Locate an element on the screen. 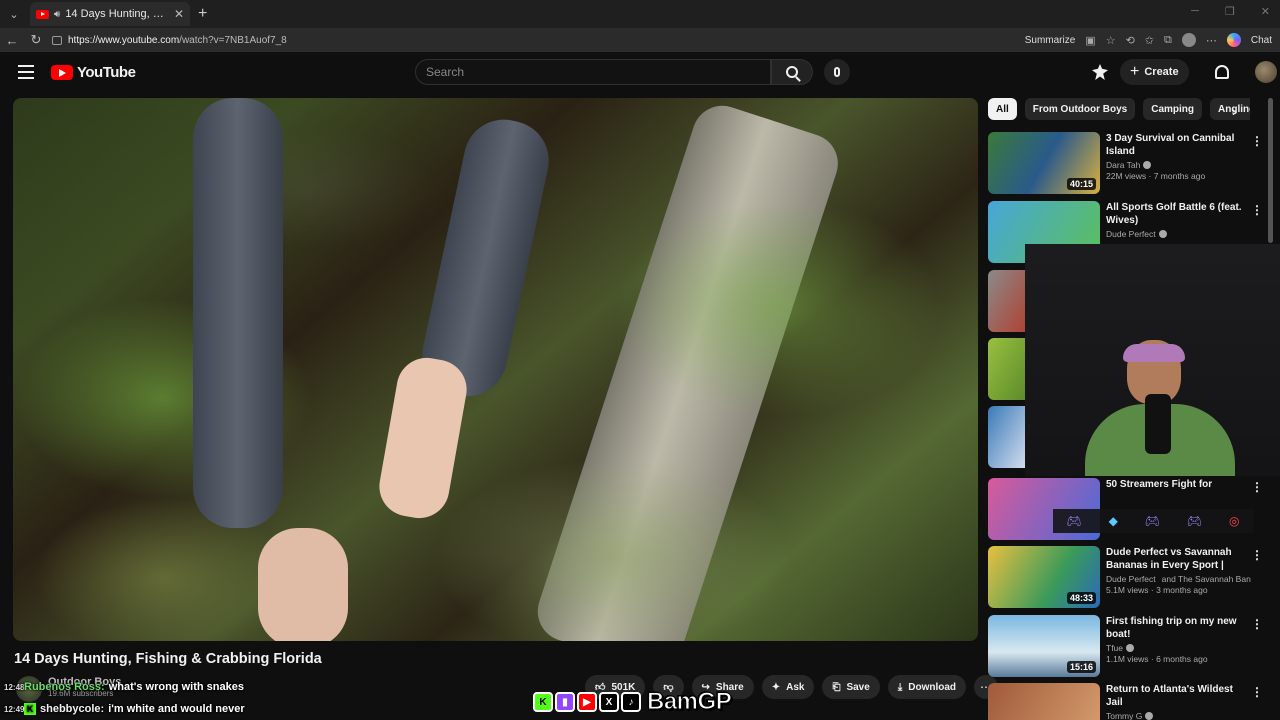 This screenshot has height=720, width=1280. premium-badge-icon is located at coordinates (1100, 72).